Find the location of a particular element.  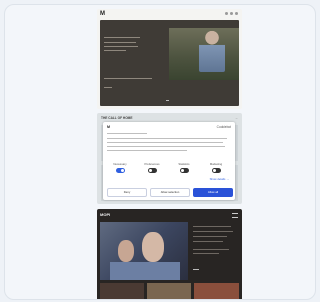

page-tile-article: MOPI is located at coordinates (169, 254).